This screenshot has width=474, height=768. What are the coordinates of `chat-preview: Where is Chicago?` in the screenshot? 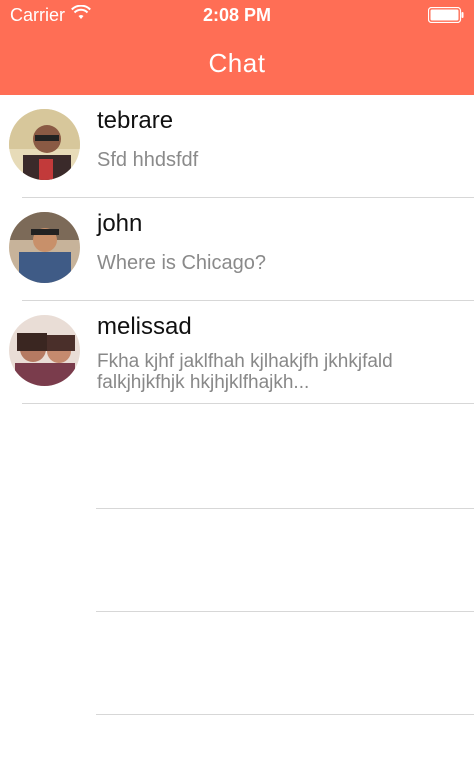 It's located at (181, 263).